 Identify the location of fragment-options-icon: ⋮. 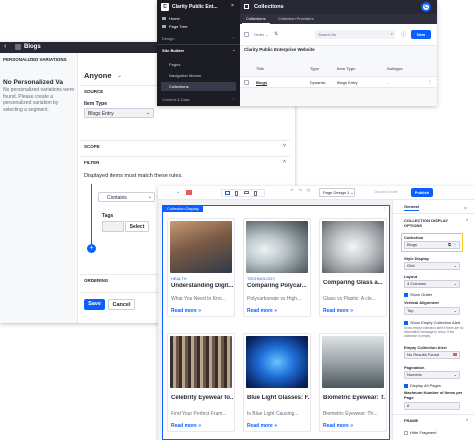
(384, 208).